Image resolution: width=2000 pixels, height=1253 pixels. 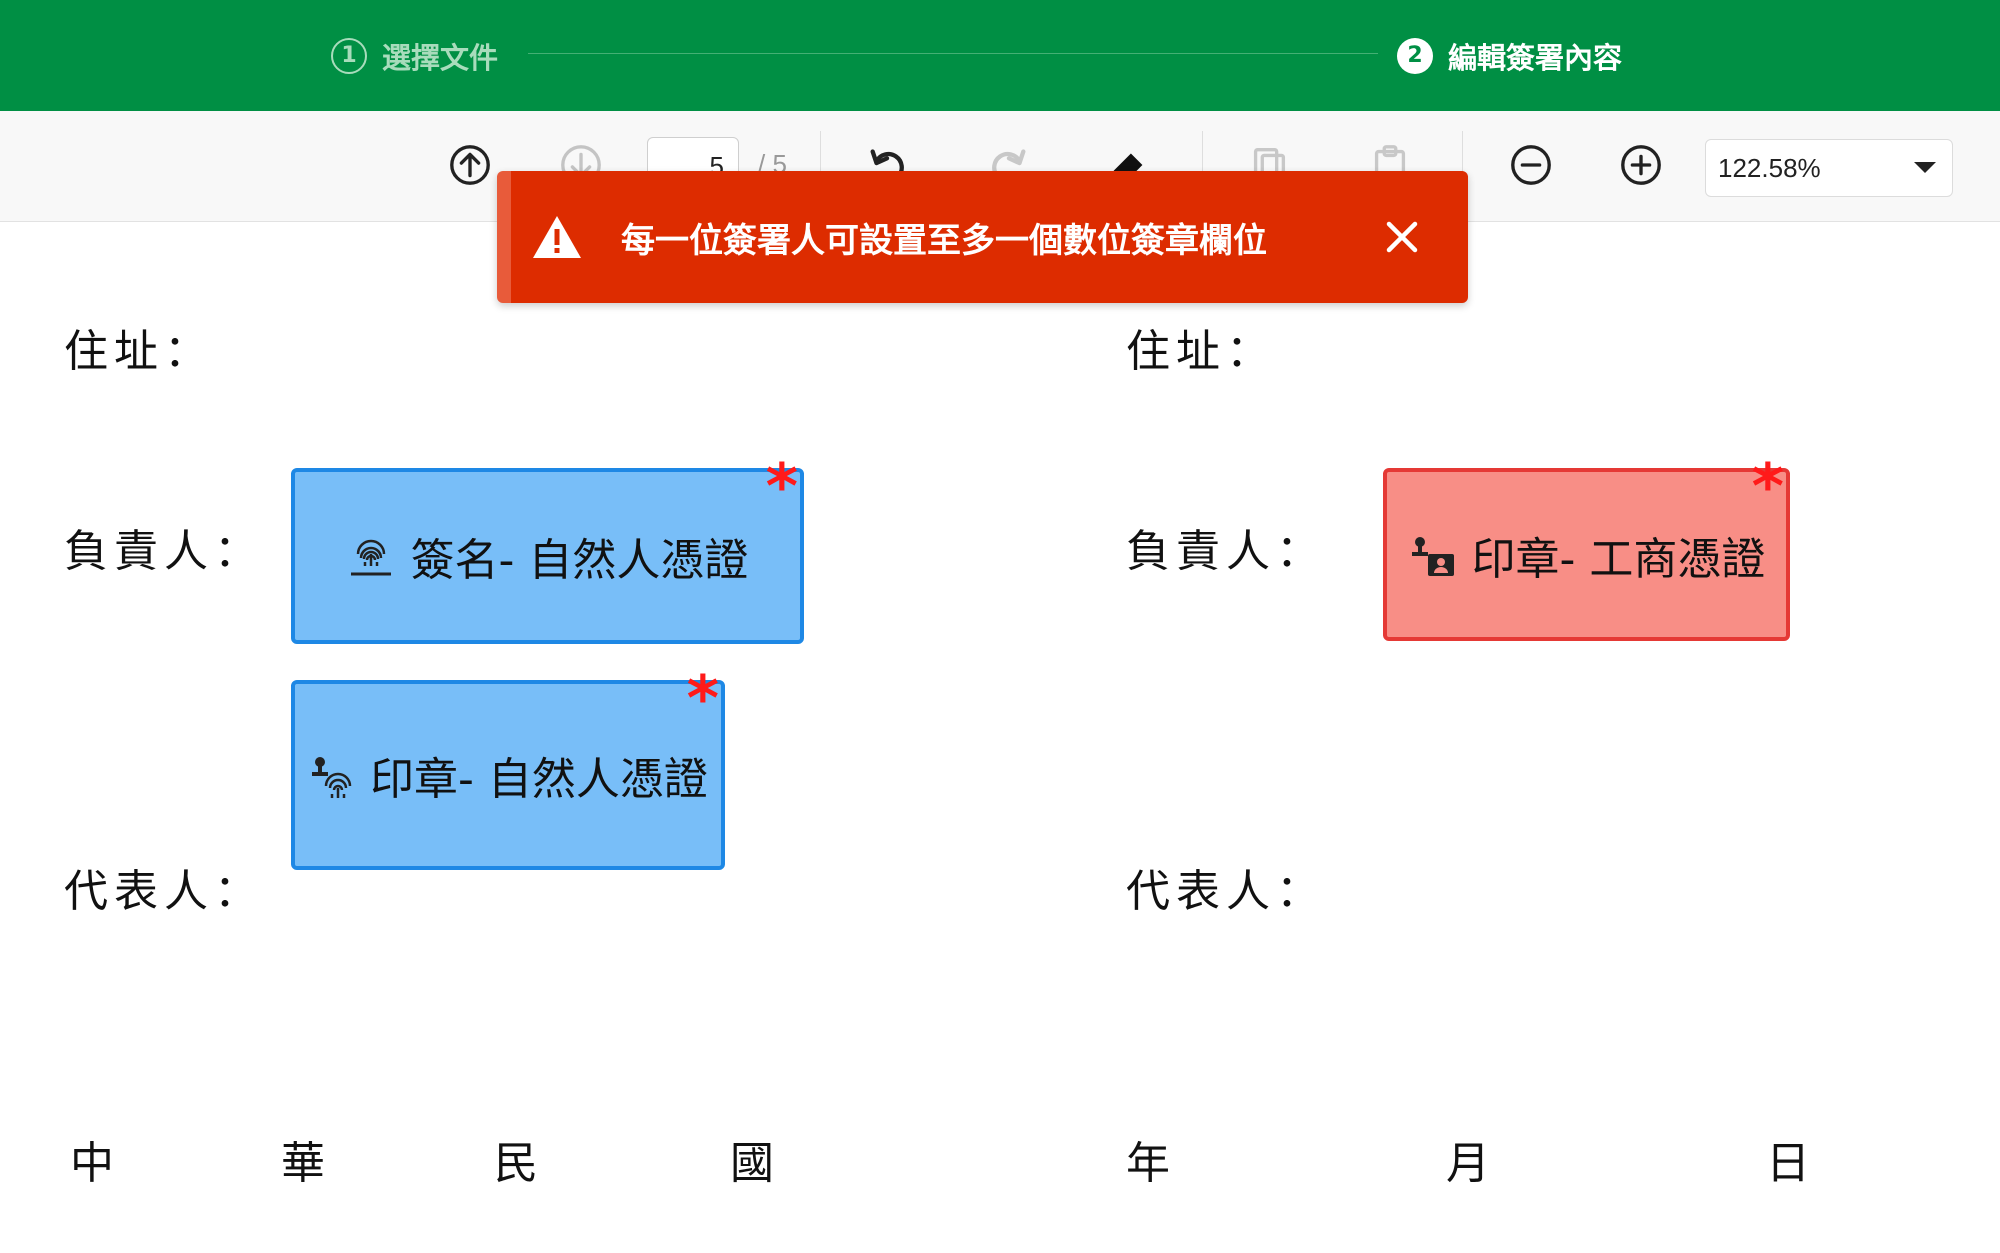 What do you see at coordinates (1471, 1163) in the screenshot?
I see `date-char-month: 月` at bounding box center [1471, 1163].